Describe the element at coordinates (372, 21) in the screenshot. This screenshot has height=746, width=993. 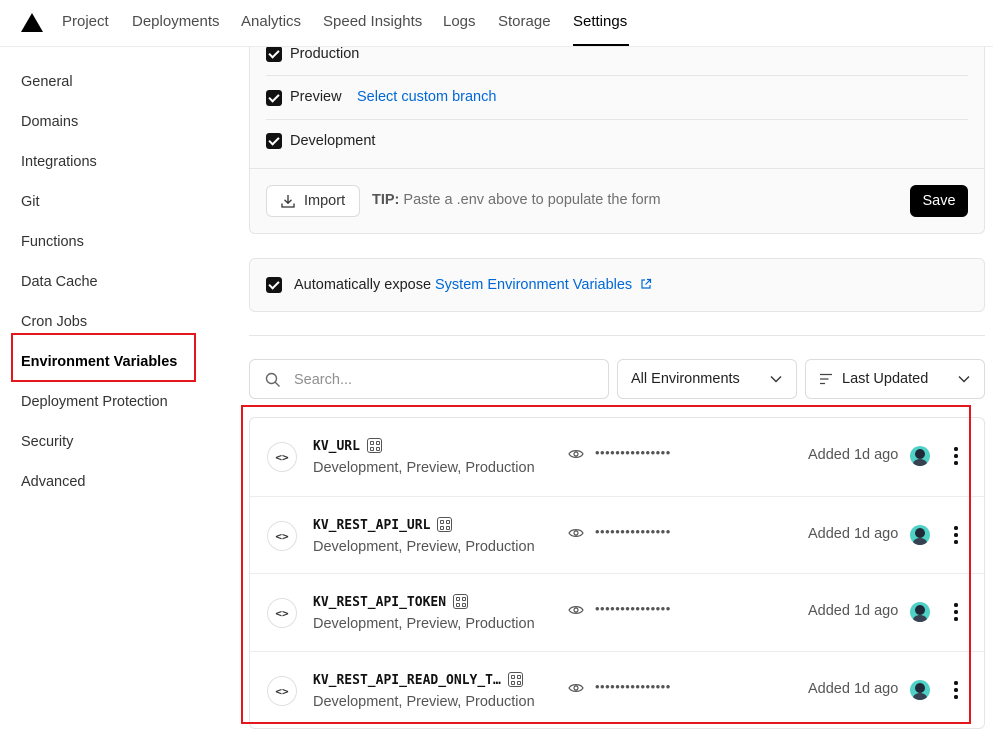
I see `tab-speed-insights: Speed Insights` at that location.